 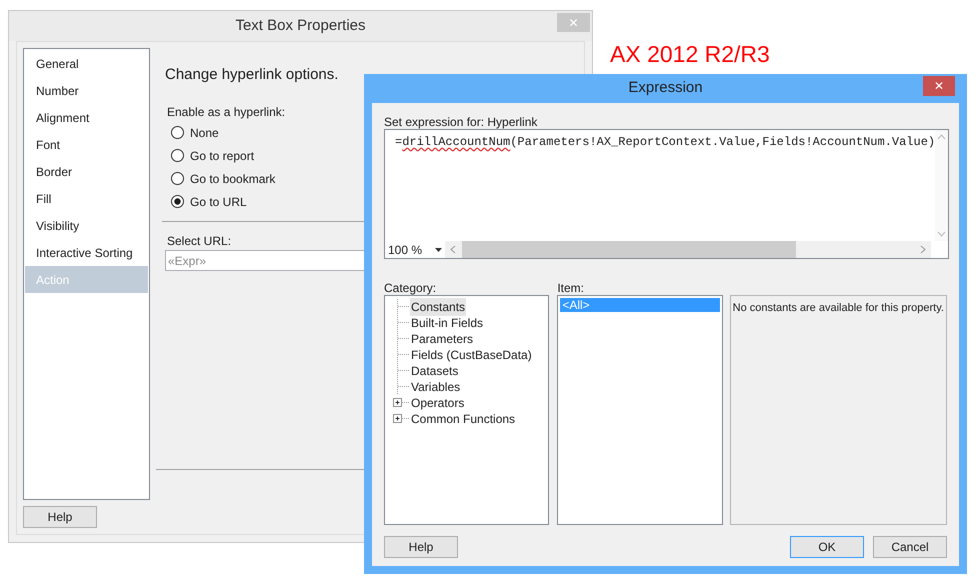 What do you see at coordinates (251, 75) in the screenshot?
I see `section-heading: Change hyperlink options.` at bounding box center [251, 75].